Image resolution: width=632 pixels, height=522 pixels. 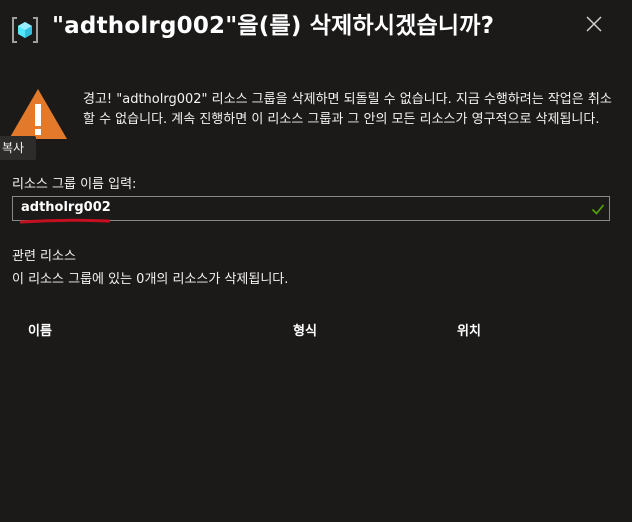 I want to click on column-header-name: 이름, so click(x=40, y=329).